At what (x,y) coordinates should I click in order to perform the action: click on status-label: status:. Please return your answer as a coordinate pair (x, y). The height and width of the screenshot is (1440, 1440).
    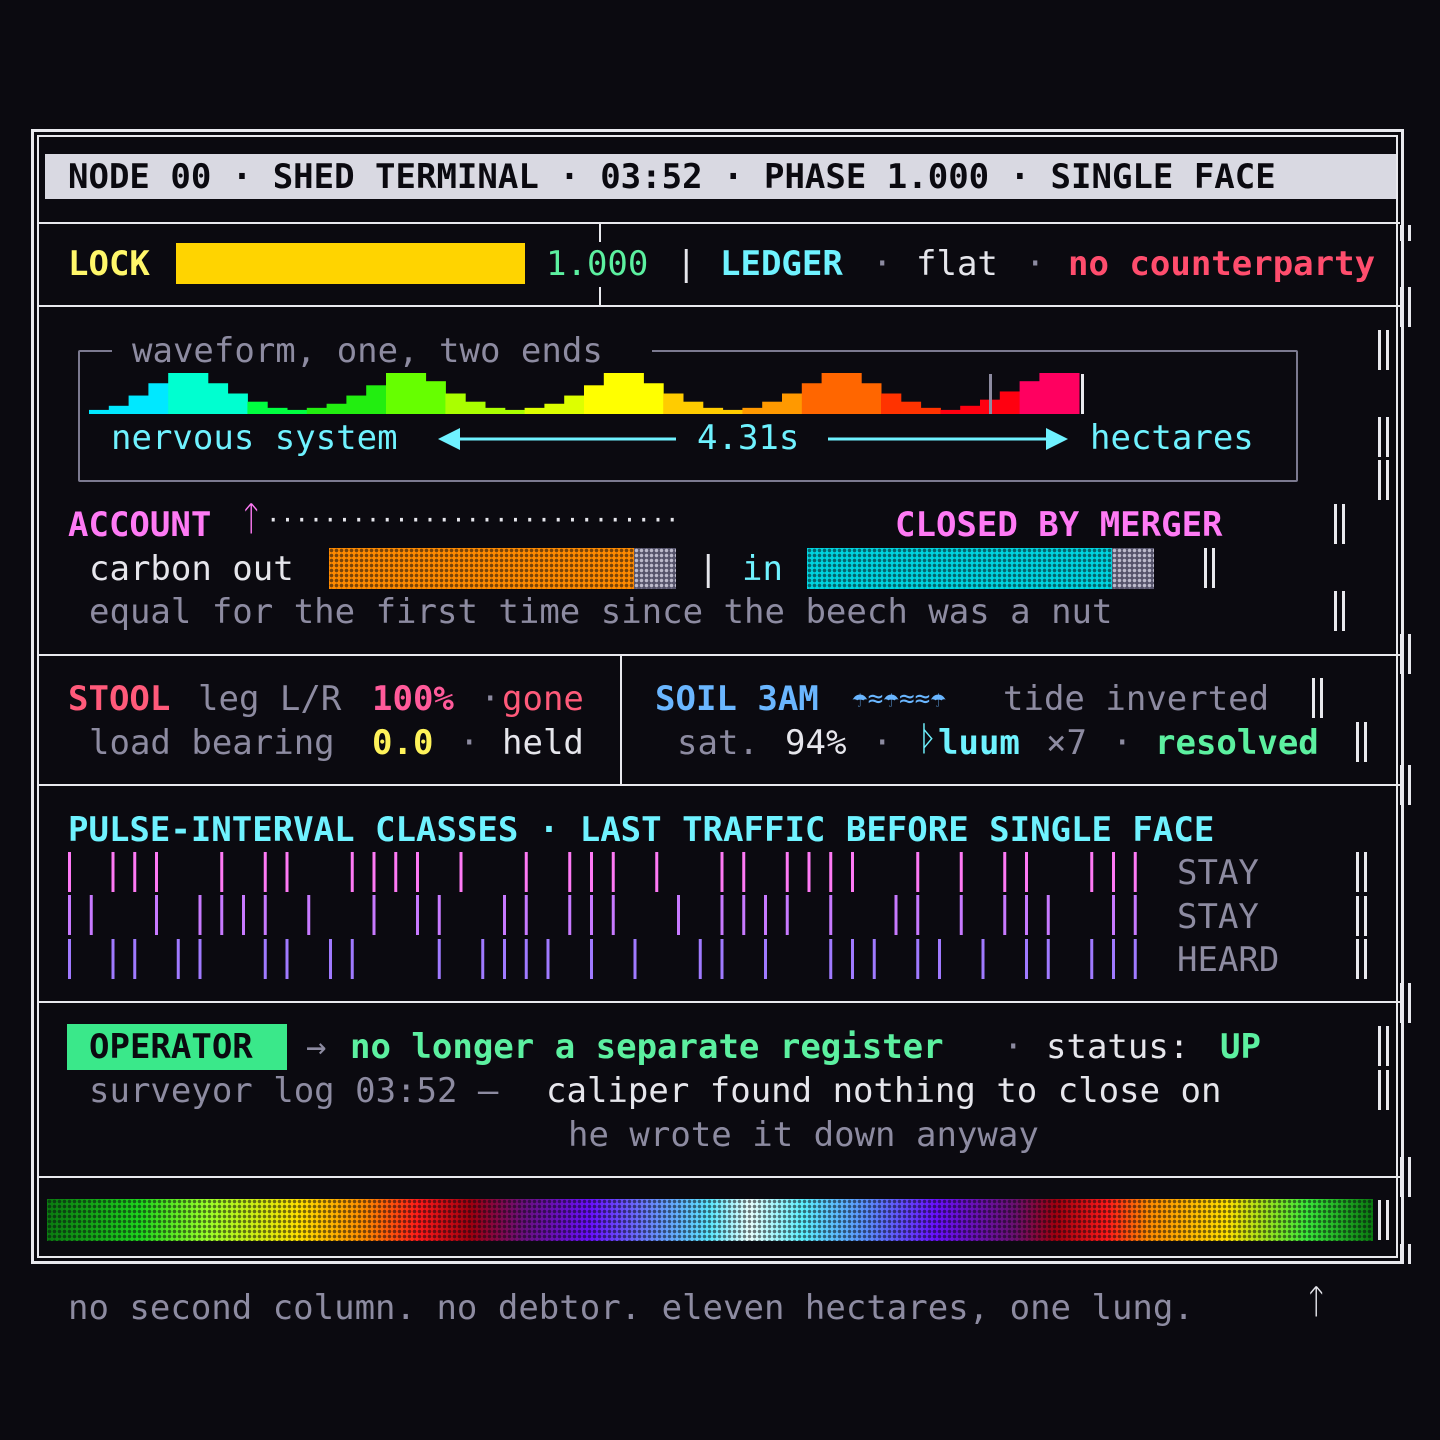
    Looking at the image, I should click on (1118, 1047).